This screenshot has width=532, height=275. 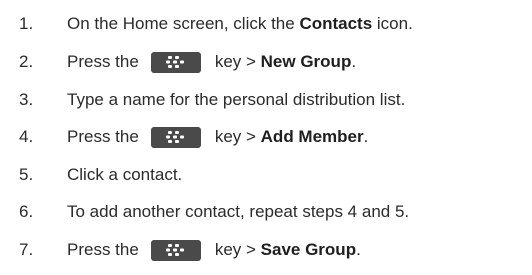 I want to click on step-number: 7., so click(x=26, y=249).